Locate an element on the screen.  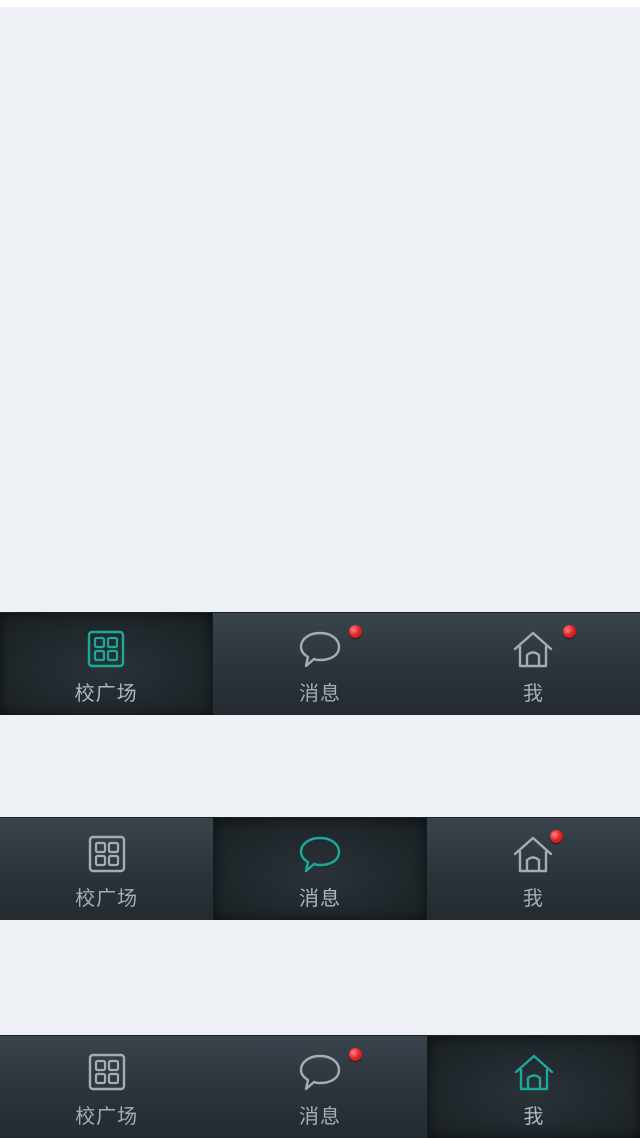
tab-bar-messages-active: 校广场 消息 我 is located at coordinates (320, 868).